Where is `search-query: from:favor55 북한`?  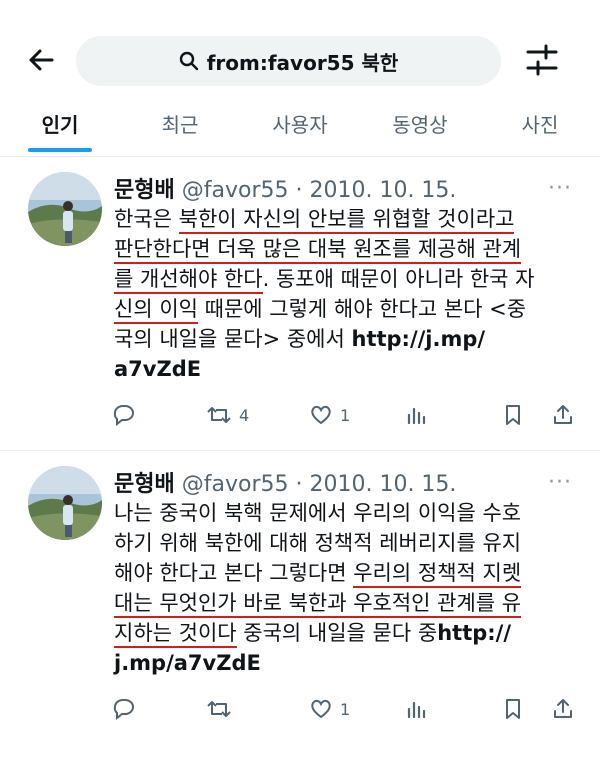
search-query: from:favor55 북한 is located at coordinates (302, 62).